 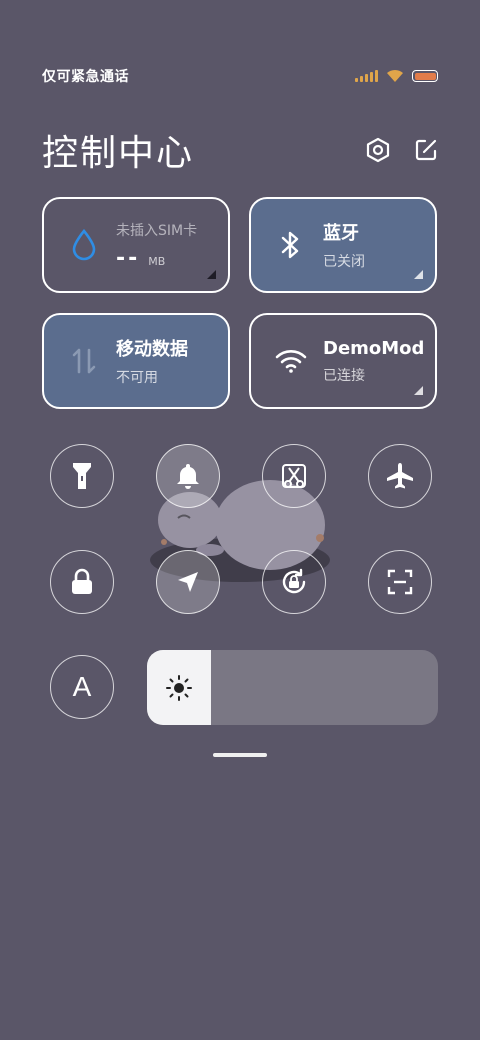 I want to click on airplane-toggle, so click(x=400, y=476).